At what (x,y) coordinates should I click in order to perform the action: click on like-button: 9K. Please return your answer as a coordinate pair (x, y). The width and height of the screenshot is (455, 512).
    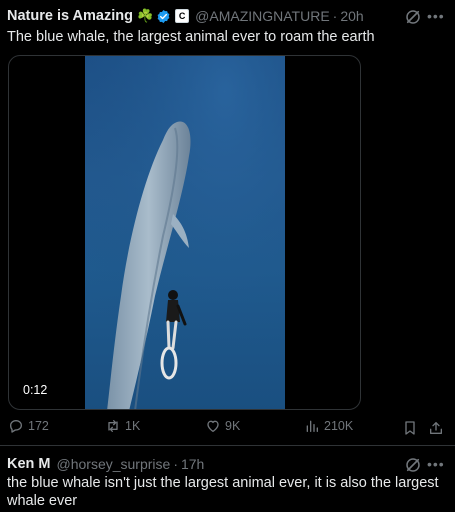
    Looking at the image, I should click on (222, 426).